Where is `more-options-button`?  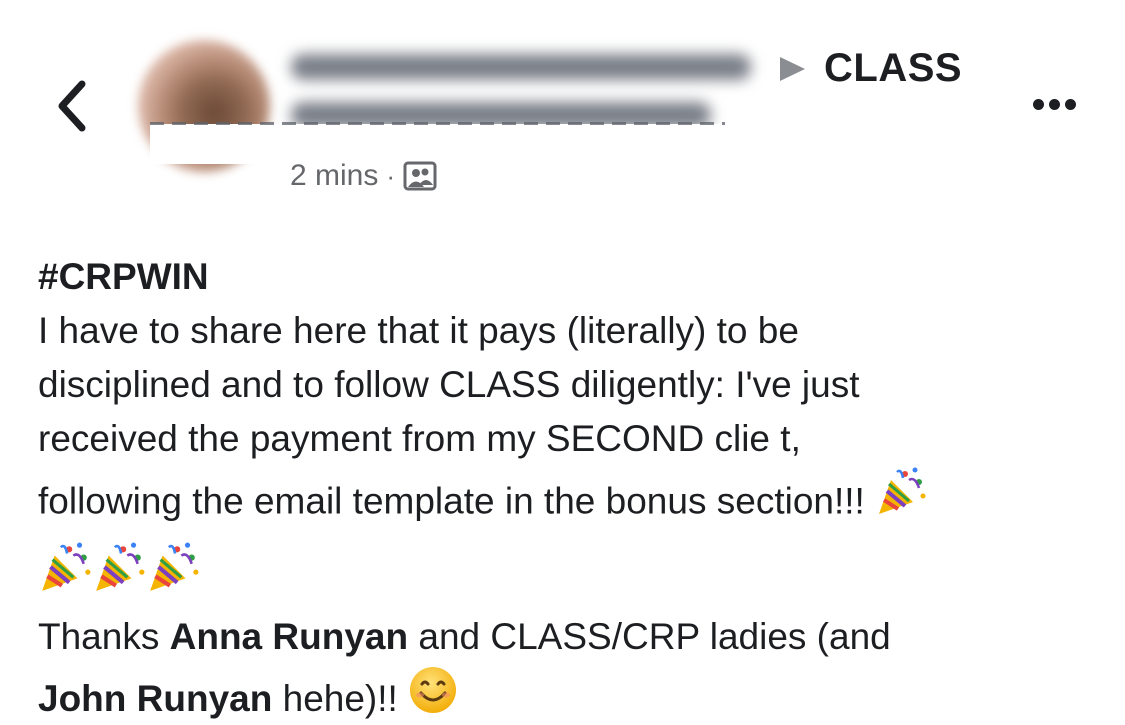 more-options-button is located at coordinates (1054, 104).